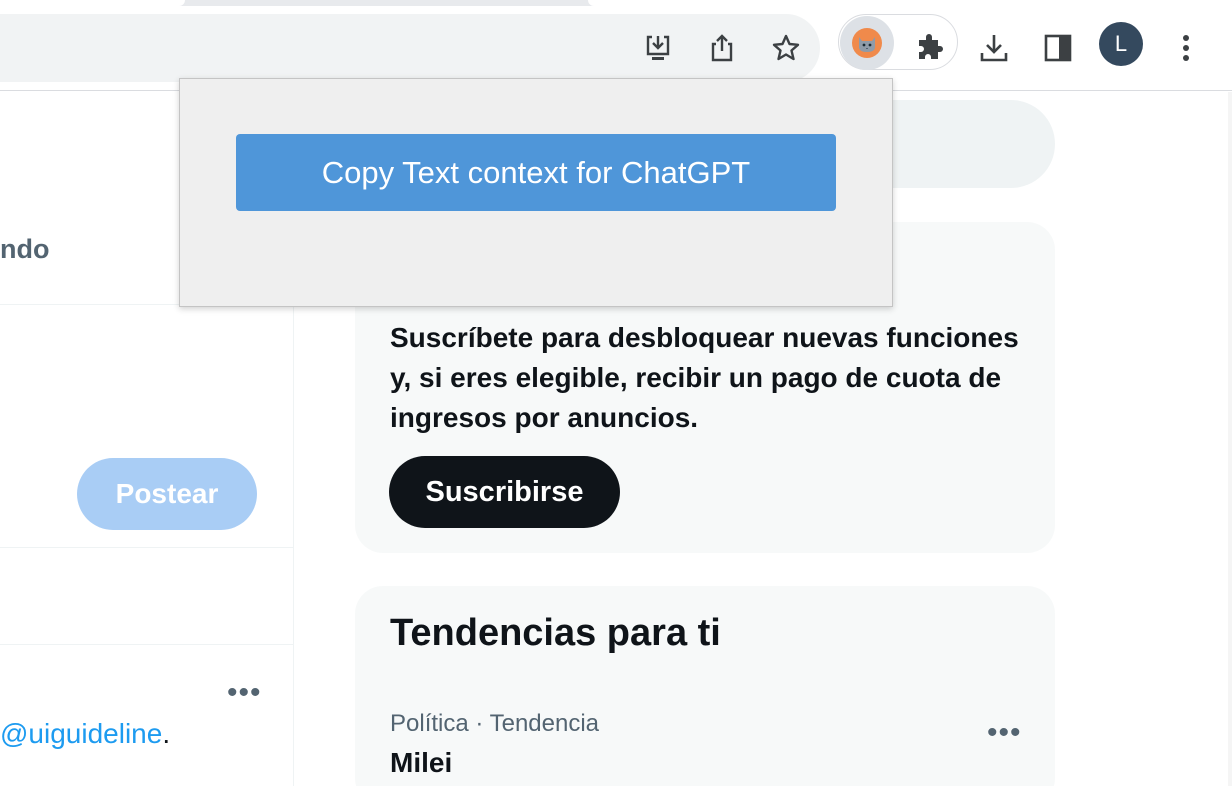  What do you see at coordinates (1230, 439) in the screenshot?
I see `scrollbar` at bounding box center [1230, 439].